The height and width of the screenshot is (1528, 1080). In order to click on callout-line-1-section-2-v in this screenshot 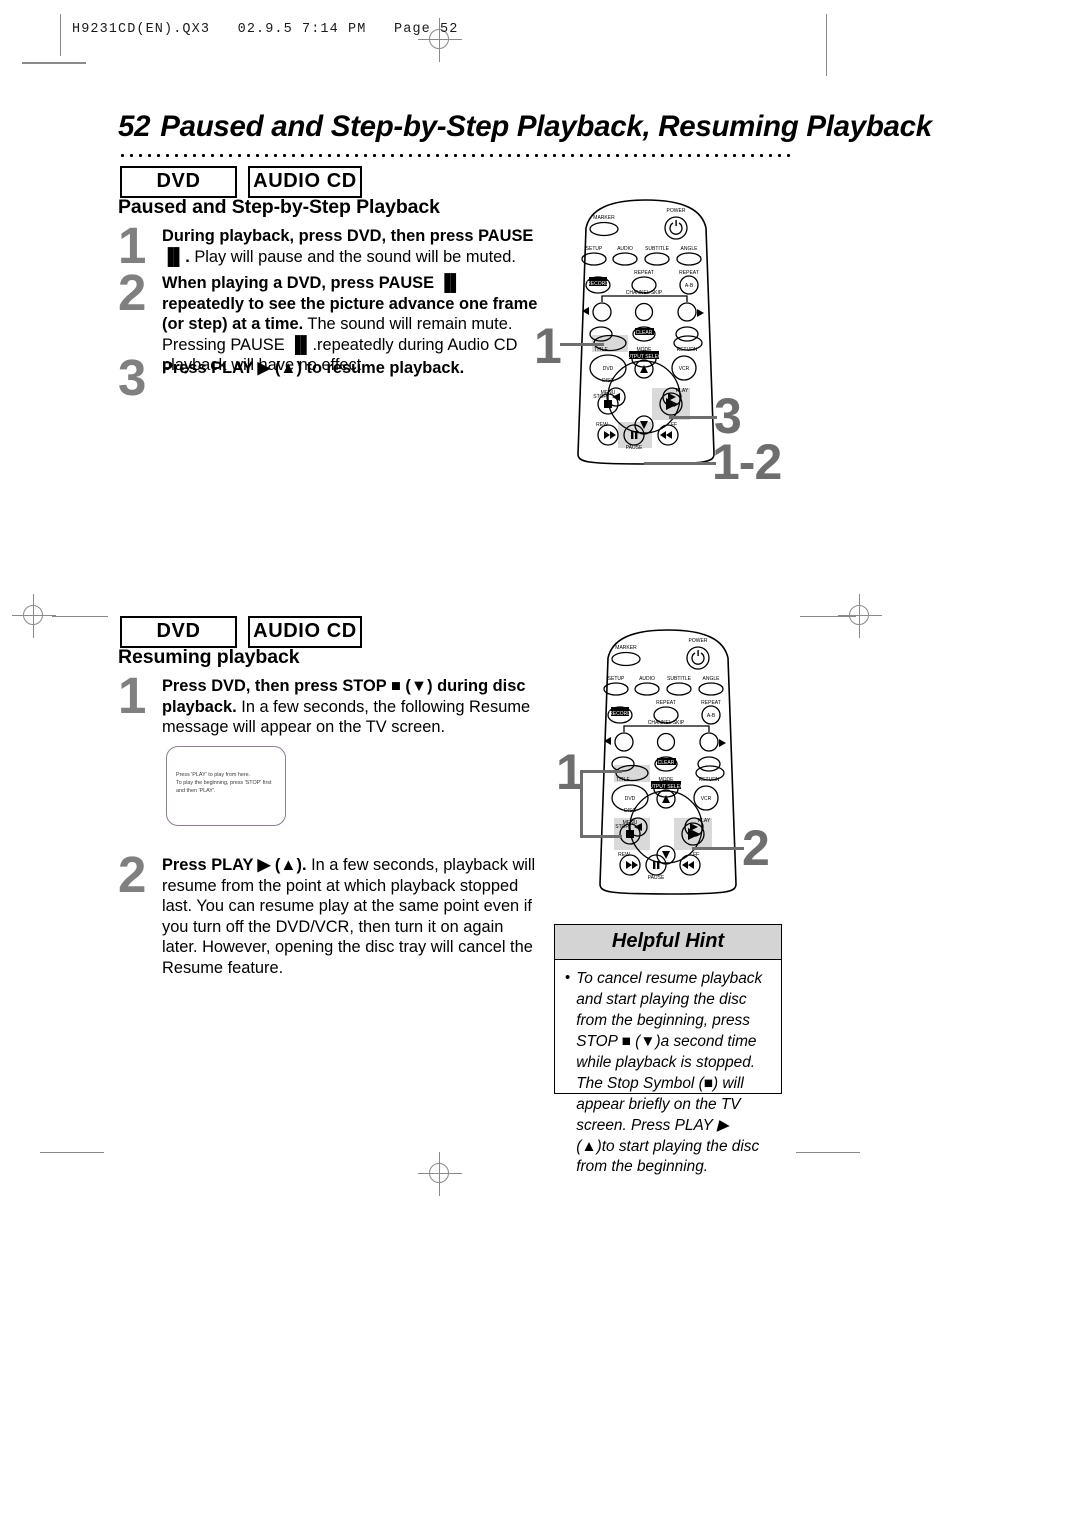, I will do `click(581, 804)`.